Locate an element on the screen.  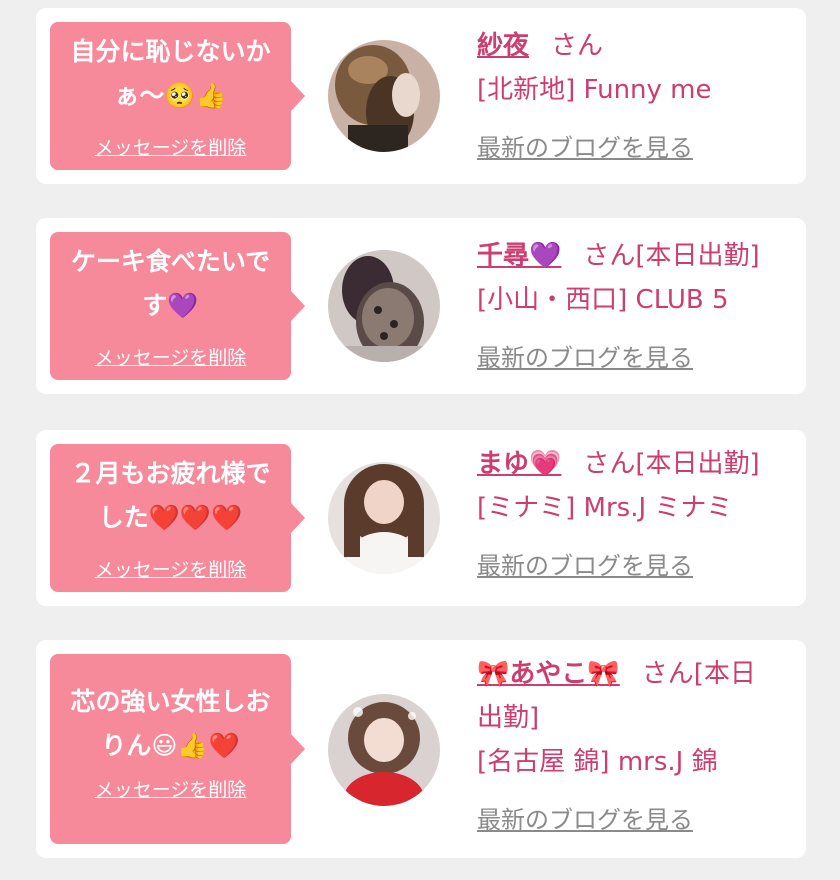
cast-name-link: まゆ💗 is located at coordinates (519, 464).